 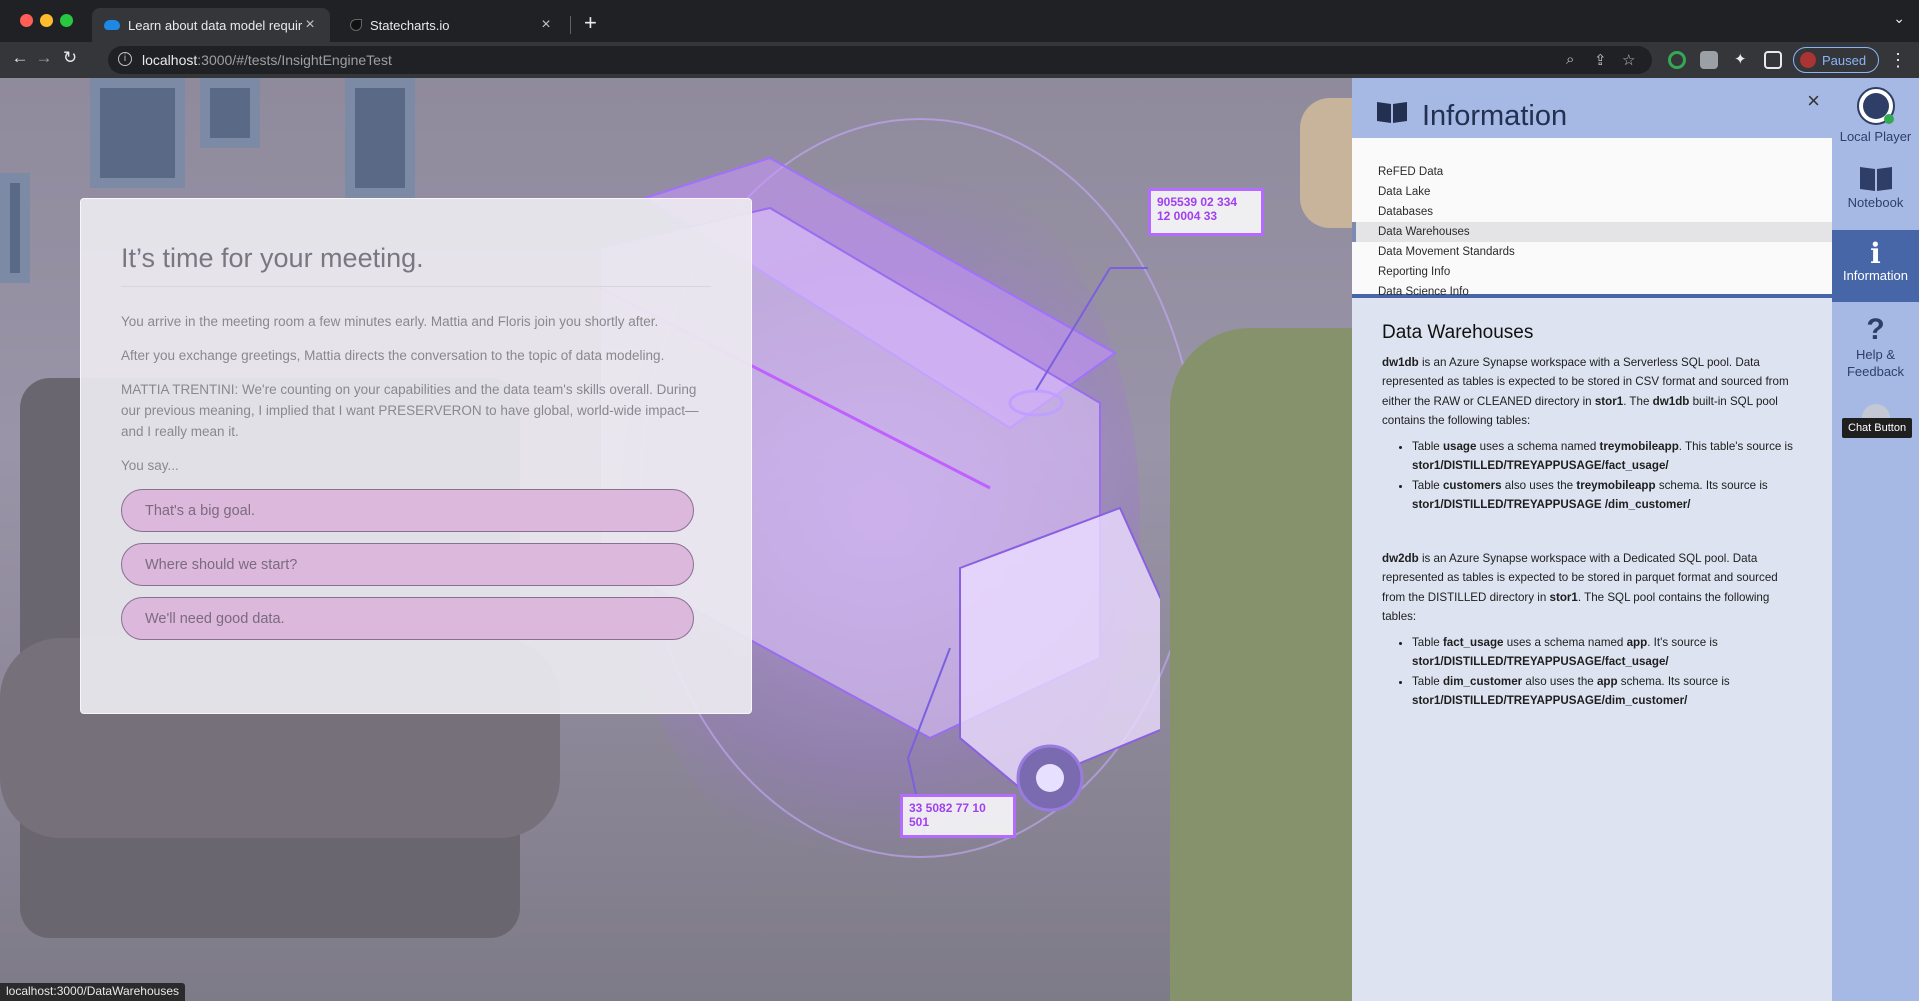 I want to click on profile-label: Paused, so click(x=1844, y=60).